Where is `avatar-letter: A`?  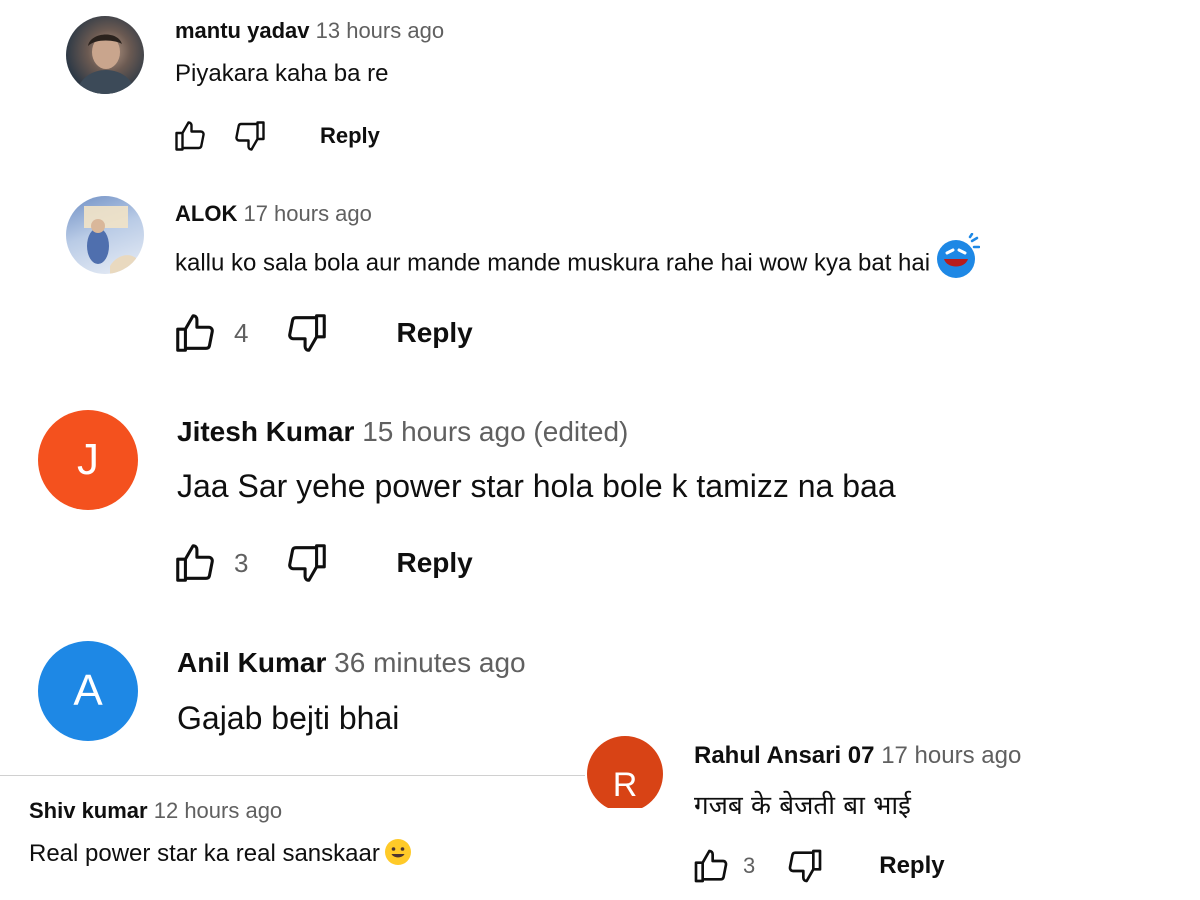
avatar-letter: A is located at coordinates (88, 690).